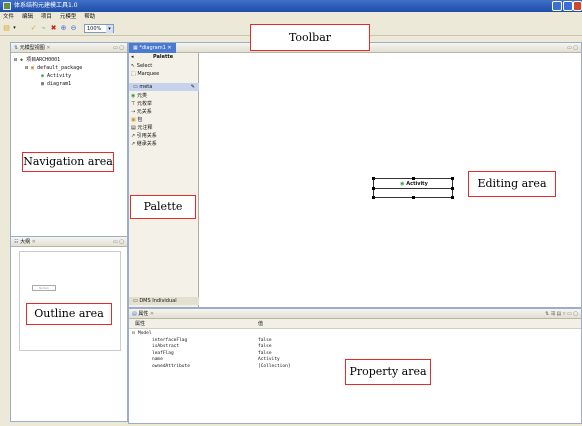 The height and width of the screenshot is (426, 582). What do you see at coordinates (557, 6) in the screenshot?
I see `minimize-button` at bounding box center [557, 6].